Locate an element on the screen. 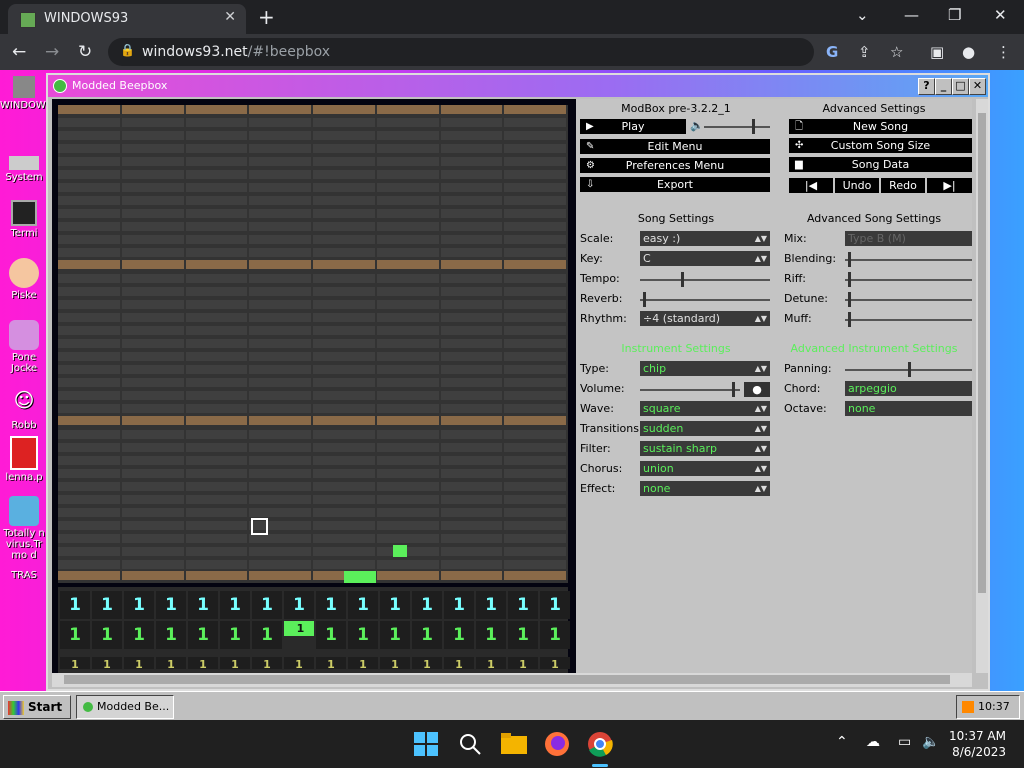 Image resolution: width=1024 pixels, height=768 pixels. forward-icon: → is located at coordinates (52, 52).